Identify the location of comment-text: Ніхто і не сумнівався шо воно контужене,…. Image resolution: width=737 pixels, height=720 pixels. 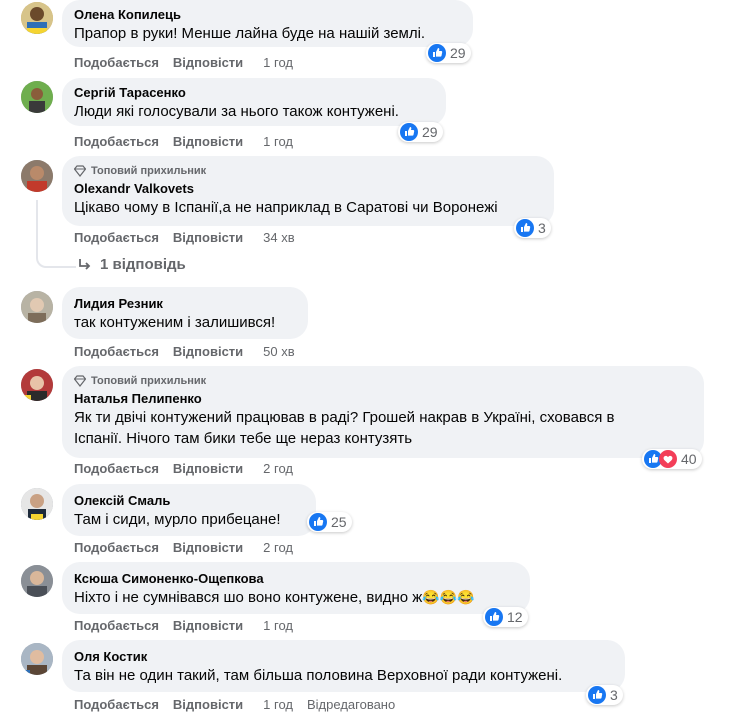
(274, 597).